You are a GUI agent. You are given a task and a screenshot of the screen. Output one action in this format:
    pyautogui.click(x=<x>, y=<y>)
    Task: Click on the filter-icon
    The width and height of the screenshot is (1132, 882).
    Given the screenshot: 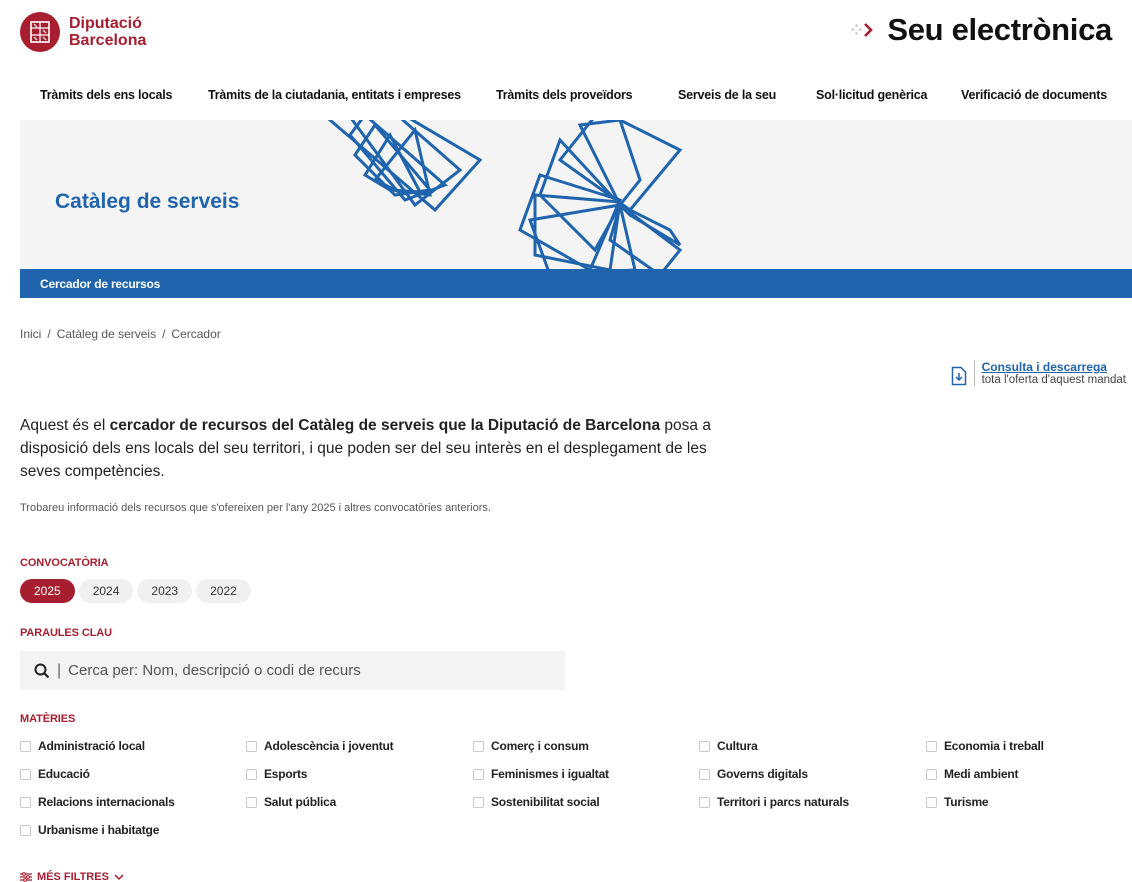 What is the action you would take?
    pyautogui.click(x=26, y=877)
    